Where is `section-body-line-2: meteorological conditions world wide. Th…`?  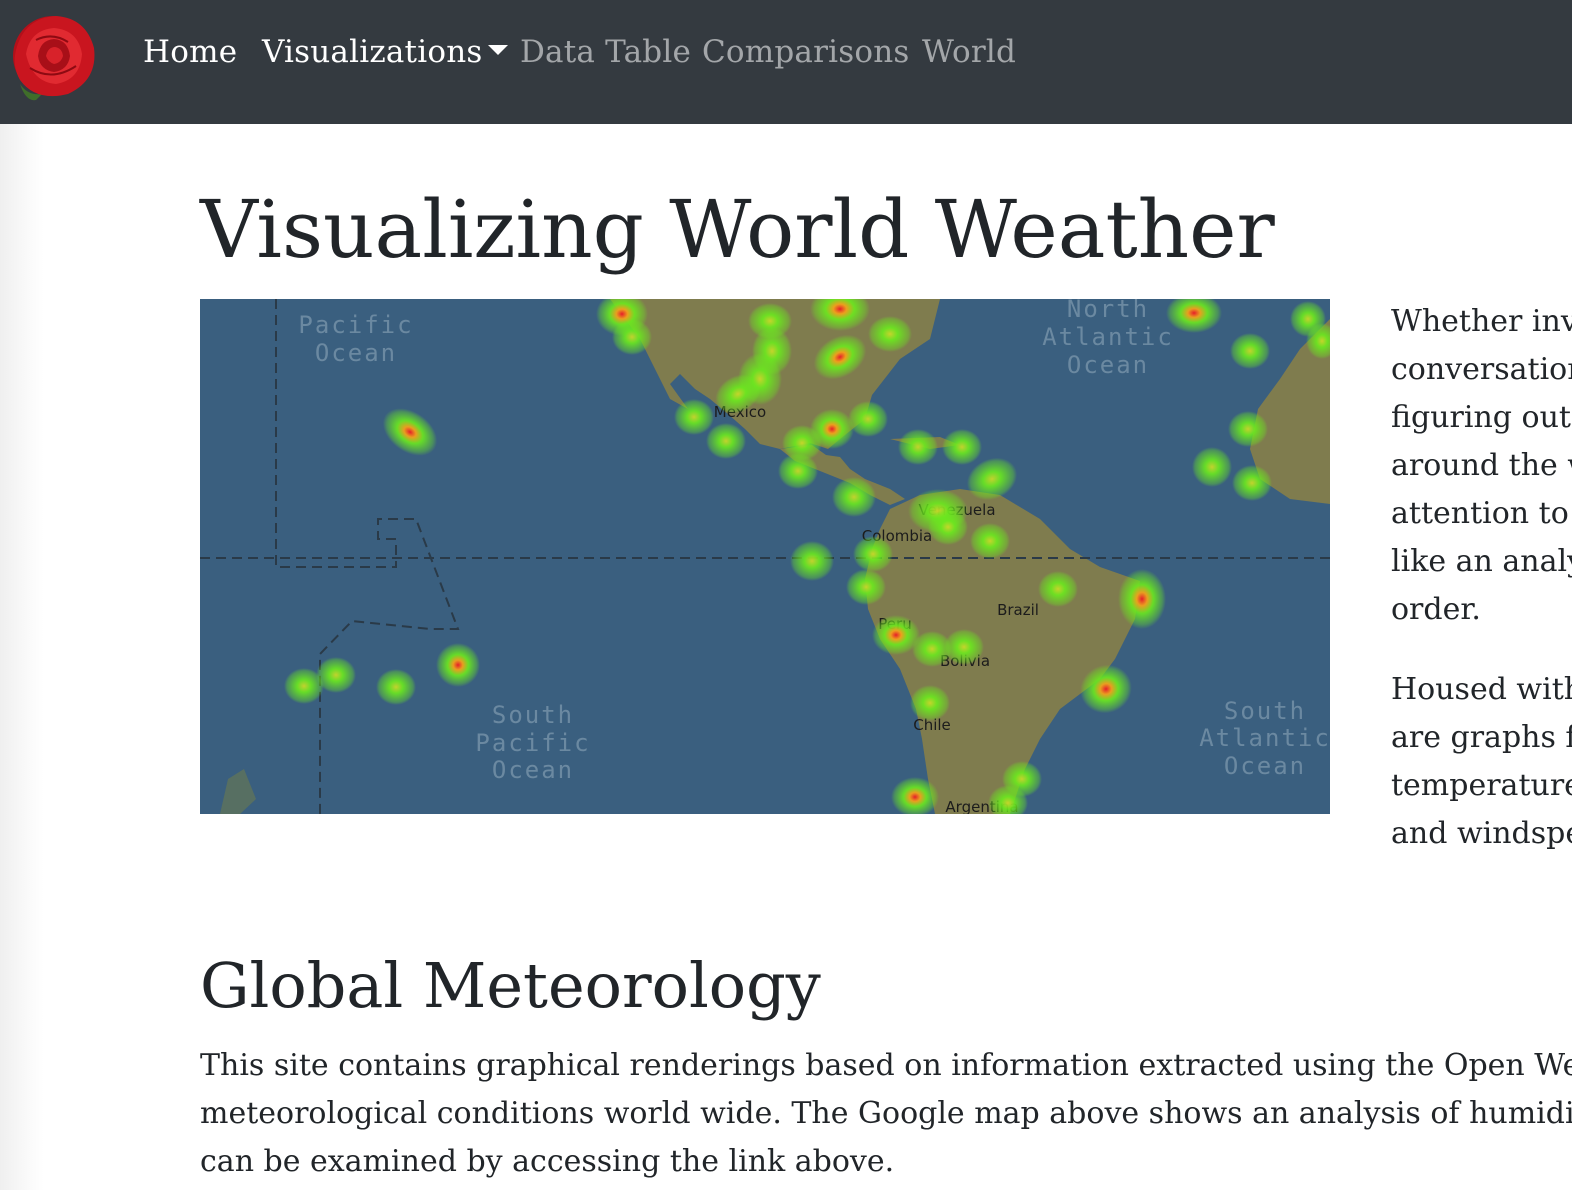 section-body-line-2: meteorological conditions world wide. Th… is located at coordinates (886, 1113).